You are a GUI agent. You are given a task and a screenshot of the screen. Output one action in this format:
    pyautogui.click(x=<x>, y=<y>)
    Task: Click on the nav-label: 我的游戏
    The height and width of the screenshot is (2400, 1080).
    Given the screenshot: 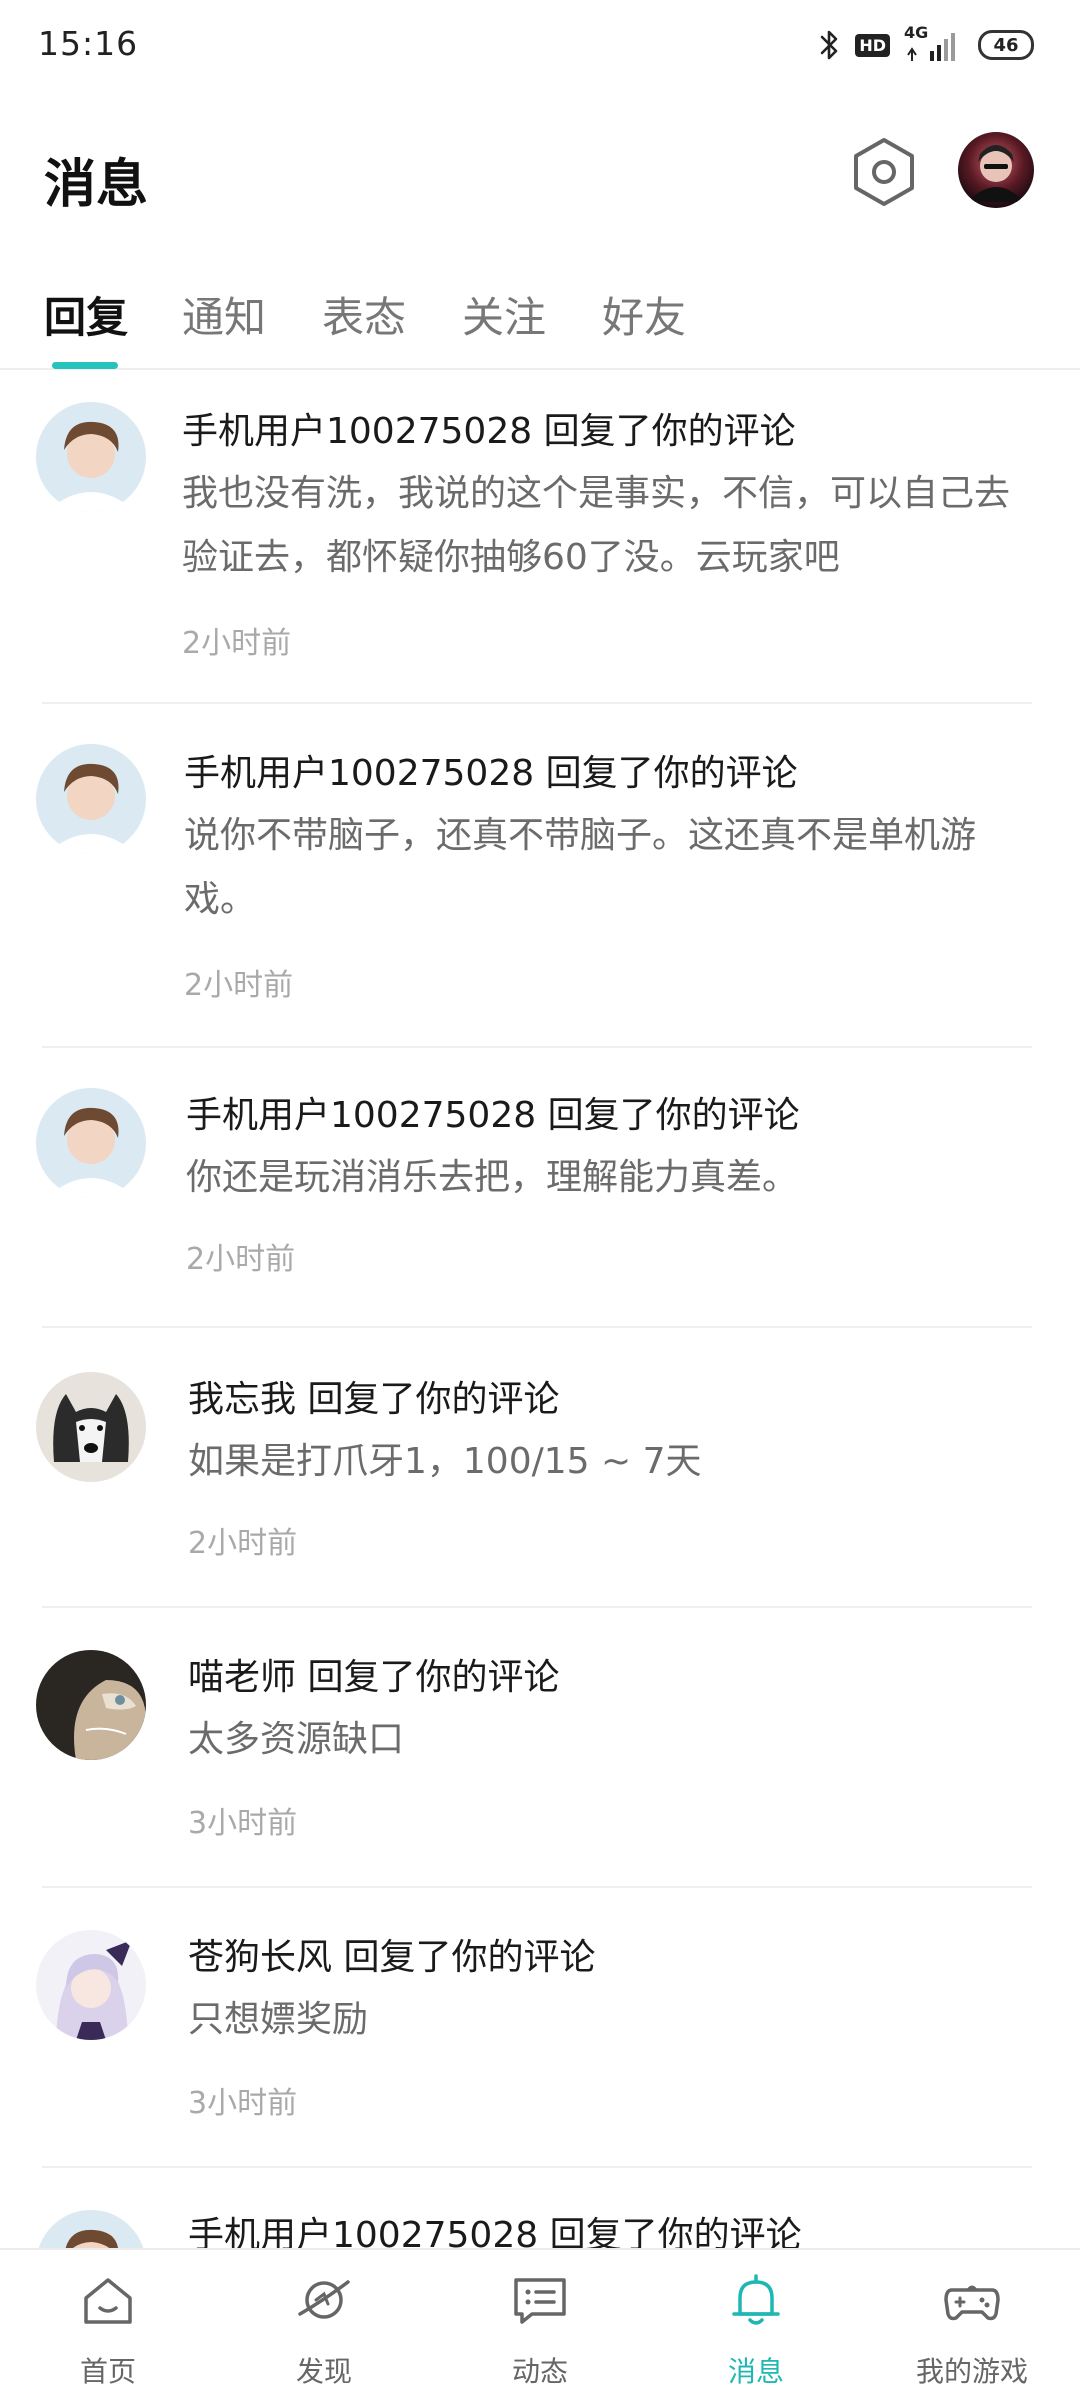 What is the action you would take?
    pyautogui.click(x=971, y=2371)
    